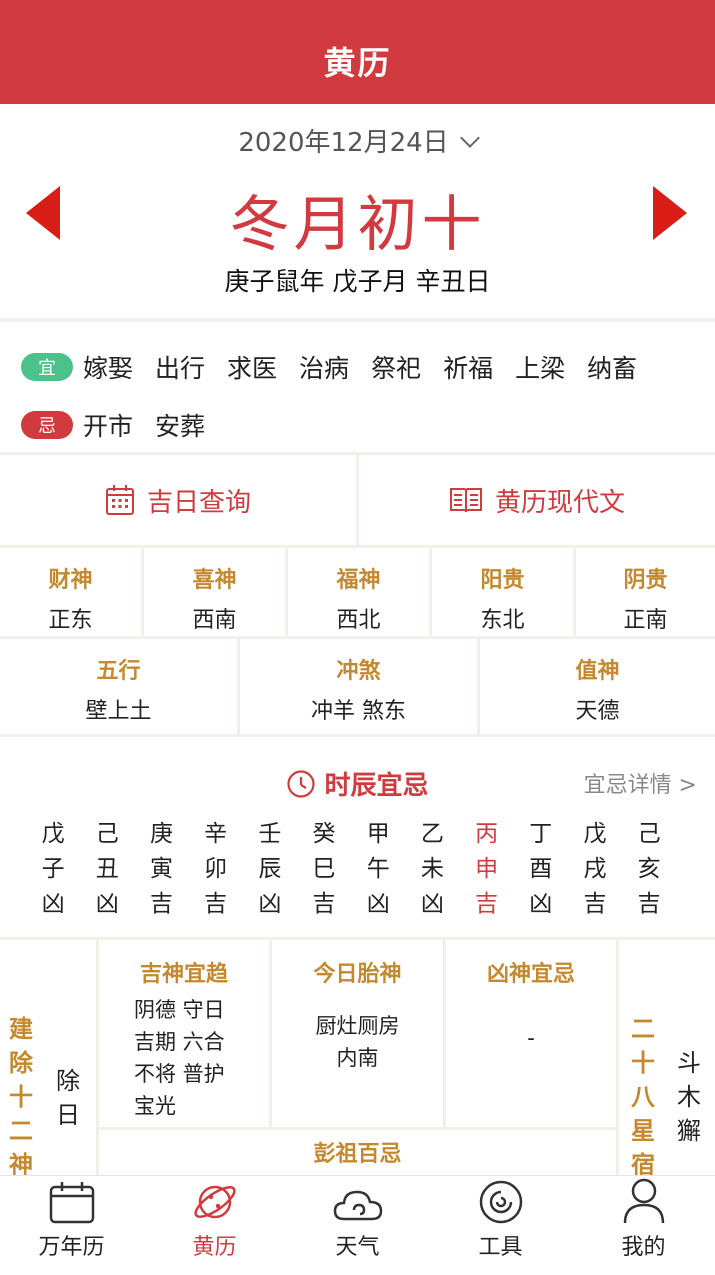  I want to click on tab-tianqi: 天气, so click(357, 1225).